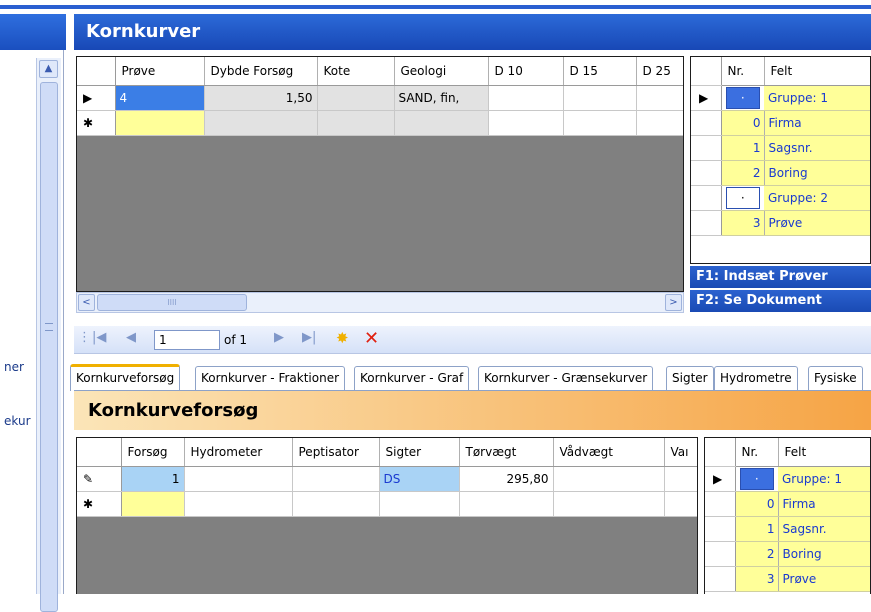 The image size is (871, 612). What do you see at coordinates (412, 378) in the screenshot?
I see `tab-graf: Kornkurver - Graf` at bounding box center [412, 378].